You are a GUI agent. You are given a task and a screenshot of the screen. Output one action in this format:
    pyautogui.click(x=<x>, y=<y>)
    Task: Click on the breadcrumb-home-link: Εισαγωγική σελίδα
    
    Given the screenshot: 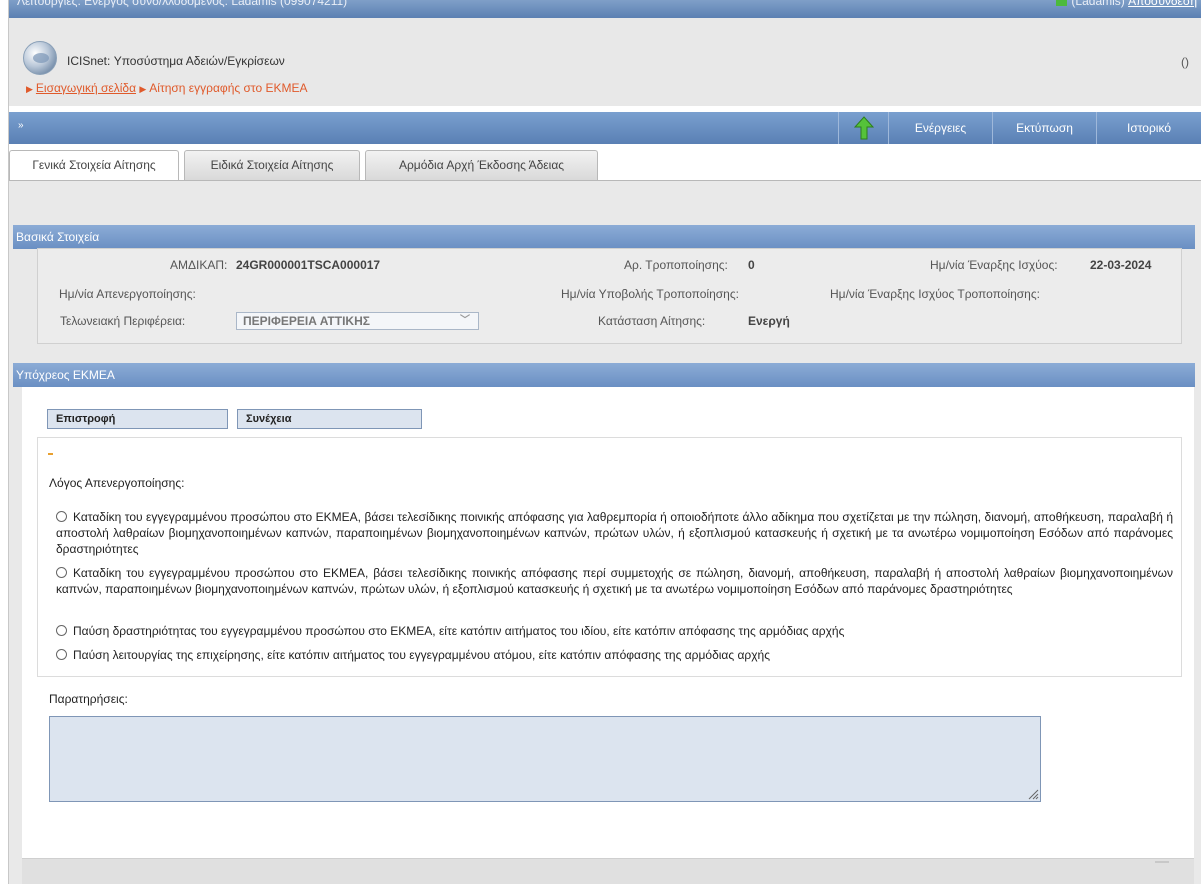 What is the action you would take?
    pyautogui.click(x=86, y=88)
    